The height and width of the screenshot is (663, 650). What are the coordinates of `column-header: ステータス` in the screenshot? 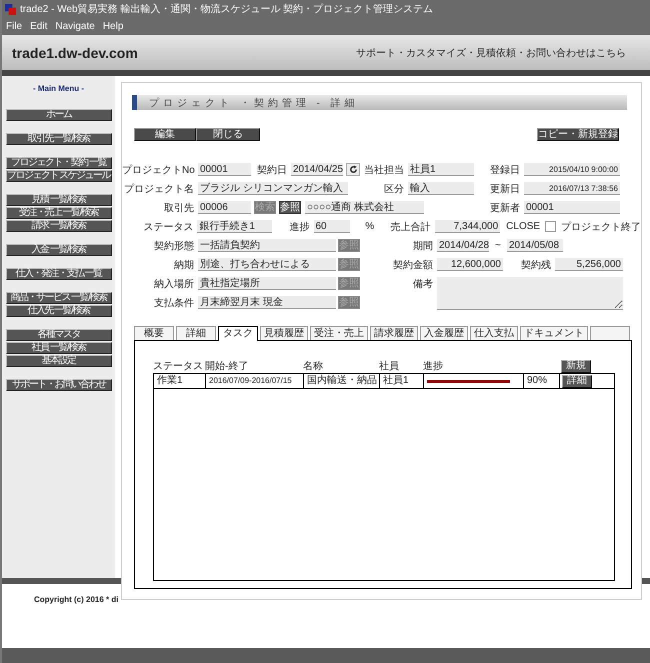 It's located at (178, 366).